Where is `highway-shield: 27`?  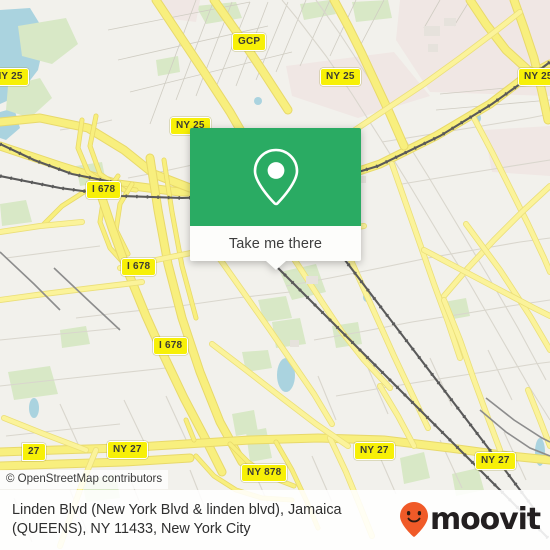 highway-shield: 27 is located at coordinates (34, 452).